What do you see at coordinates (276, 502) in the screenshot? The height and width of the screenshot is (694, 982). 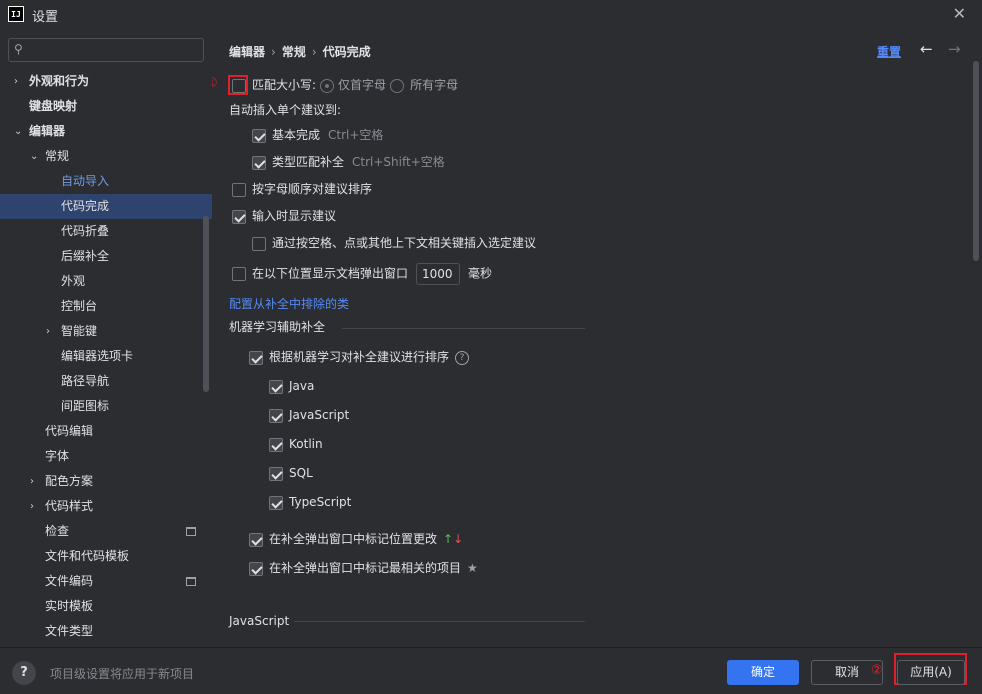 I see `ml-typescript-checkbox` at bounding box center [276, 502].